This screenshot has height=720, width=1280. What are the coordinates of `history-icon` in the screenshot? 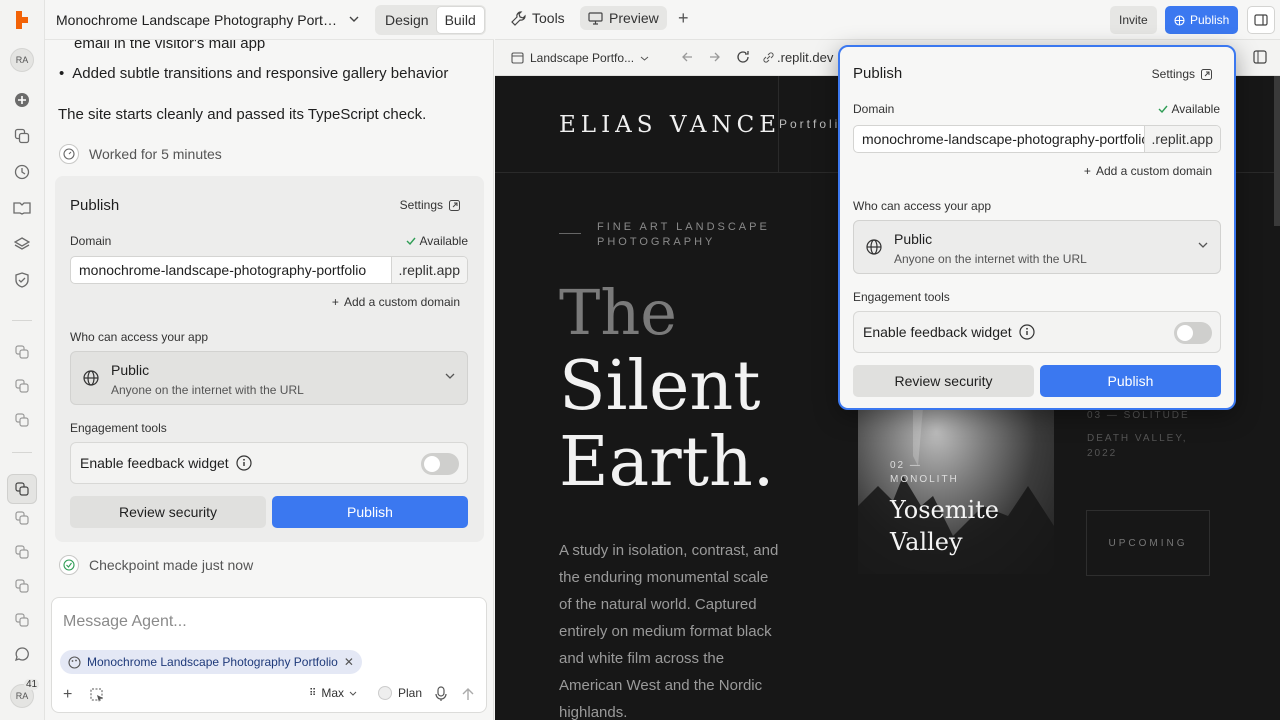 It's located at (22, 172).